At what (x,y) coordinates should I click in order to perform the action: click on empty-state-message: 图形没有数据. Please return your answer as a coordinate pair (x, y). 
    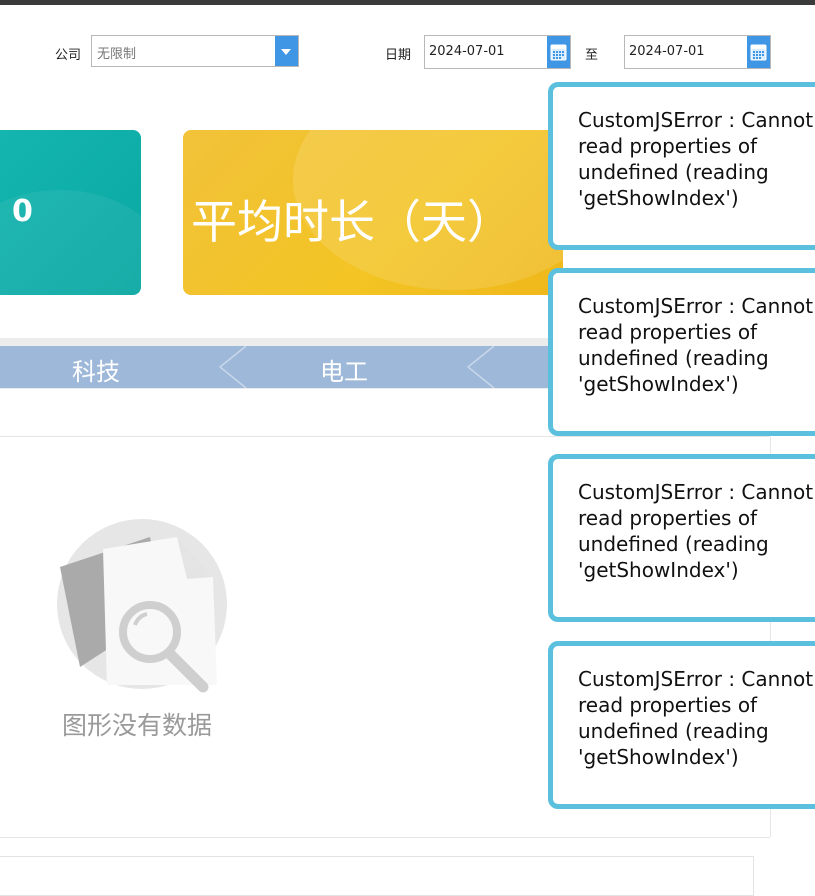
    Looking at the image, I should click on (137, 725).